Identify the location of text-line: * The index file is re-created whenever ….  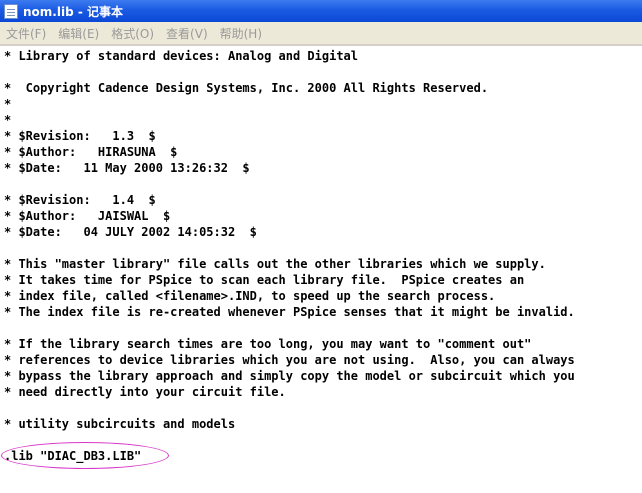
(289, 312).